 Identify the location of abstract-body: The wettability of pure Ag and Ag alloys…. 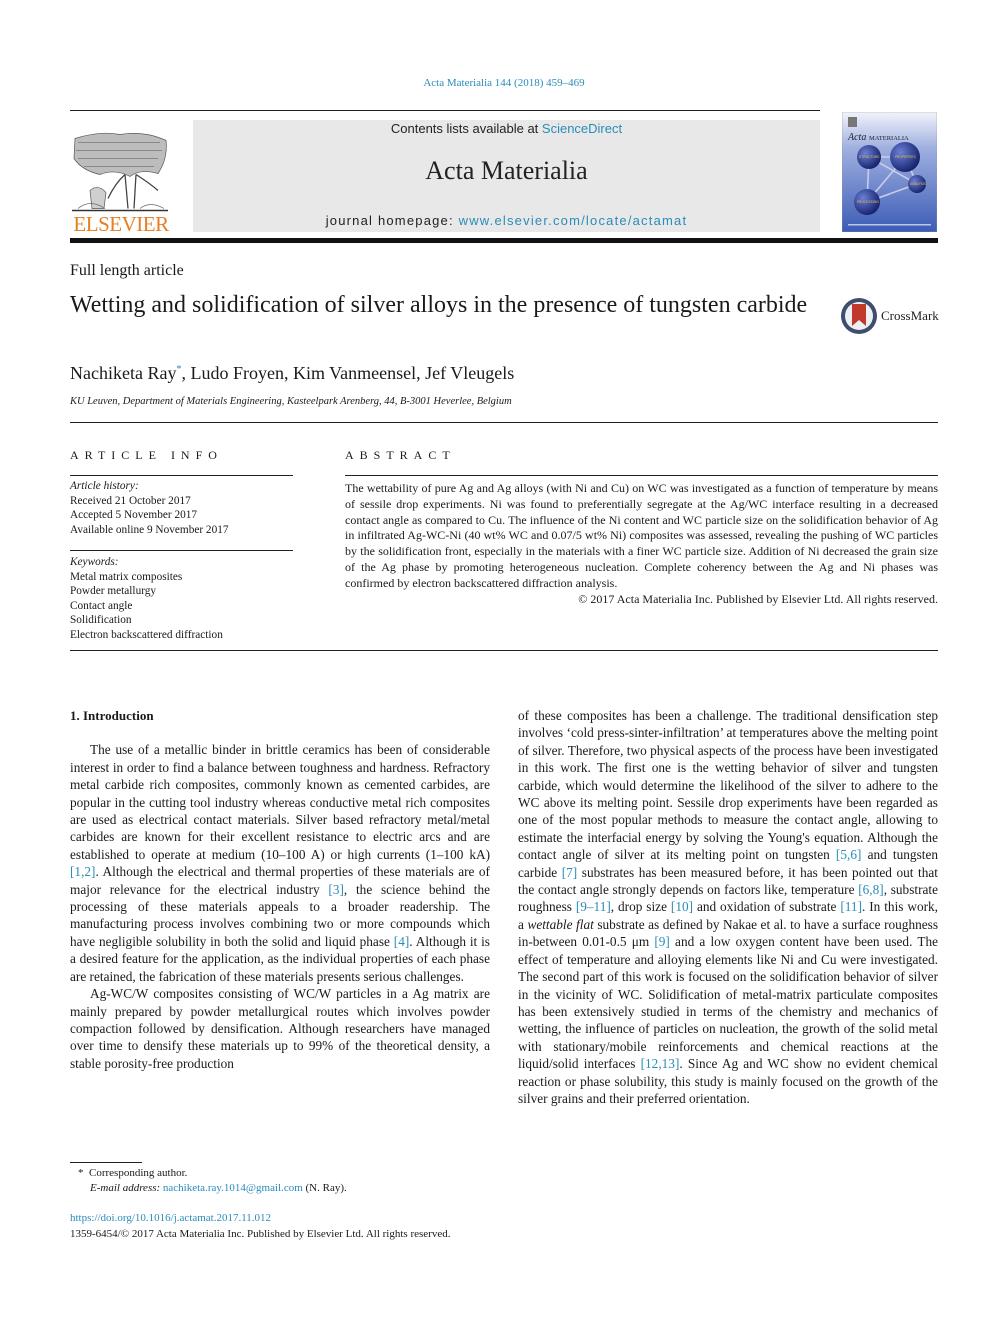
(641, 544).